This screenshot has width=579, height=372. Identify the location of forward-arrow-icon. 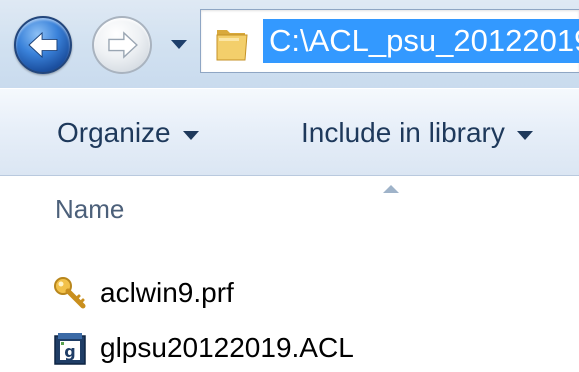
(123, 45).